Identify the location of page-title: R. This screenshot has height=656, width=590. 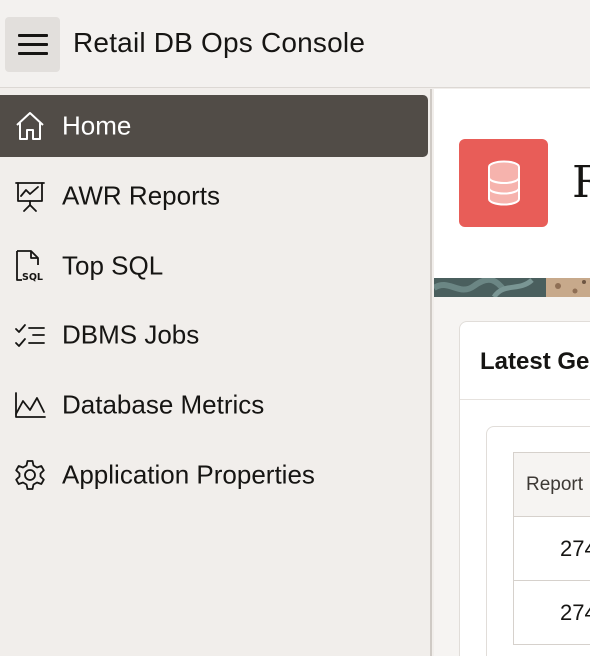
(581, 182).